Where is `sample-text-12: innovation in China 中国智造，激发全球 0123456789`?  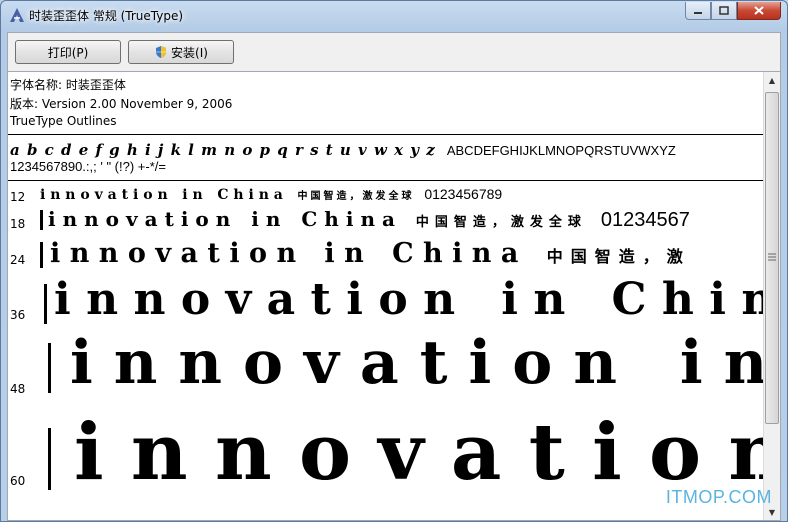 sample-text-12: innovation in China 中国智造，激发全球 0123456789 is located at coordinates (271, 194).